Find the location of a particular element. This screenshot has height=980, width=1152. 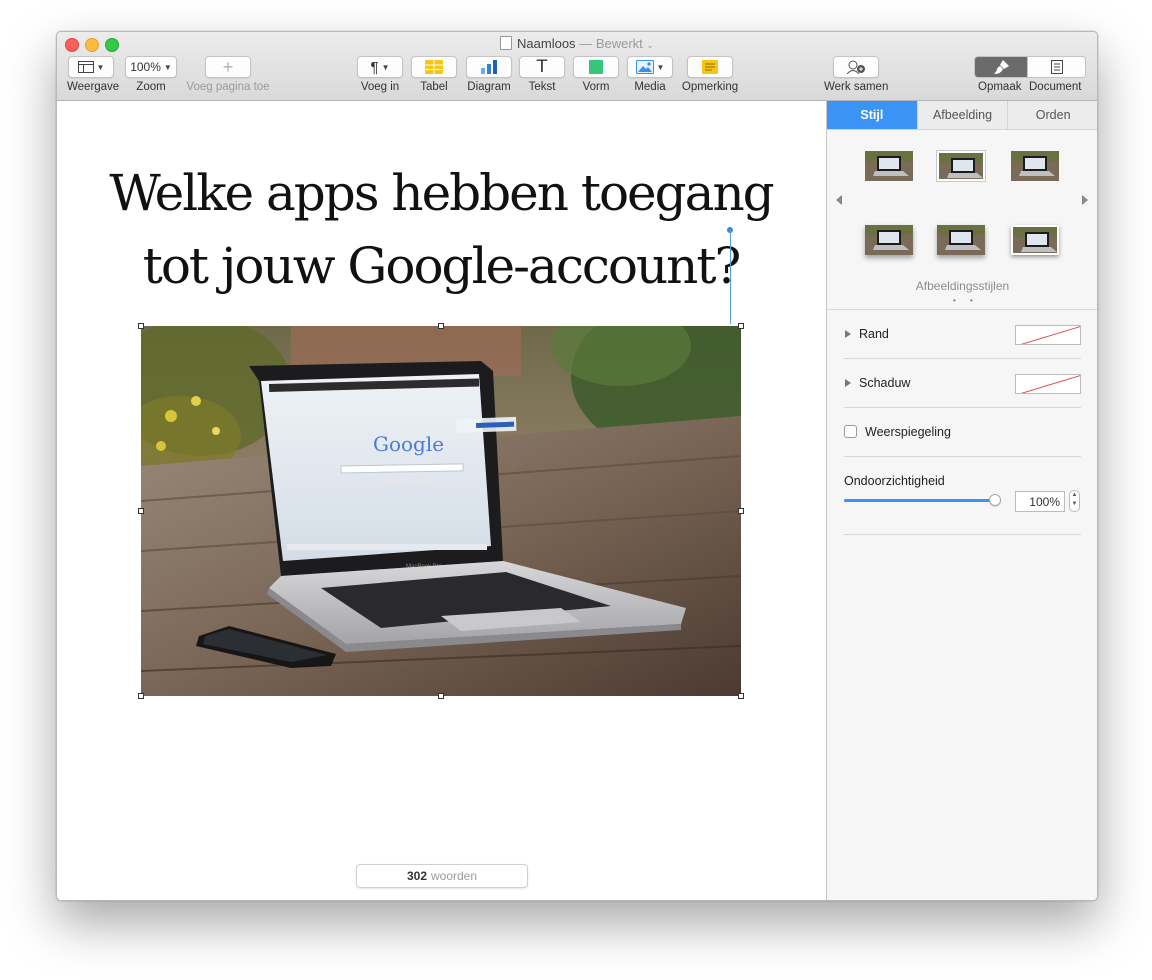

shape-button is located at coordinates (596, 67).